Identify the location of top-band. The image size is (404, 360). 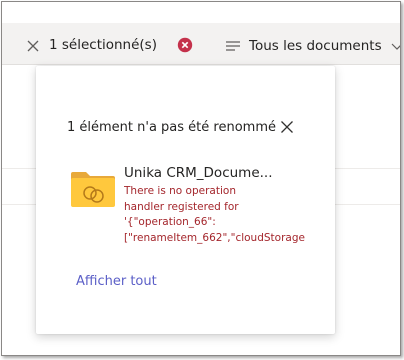
(201, 12).